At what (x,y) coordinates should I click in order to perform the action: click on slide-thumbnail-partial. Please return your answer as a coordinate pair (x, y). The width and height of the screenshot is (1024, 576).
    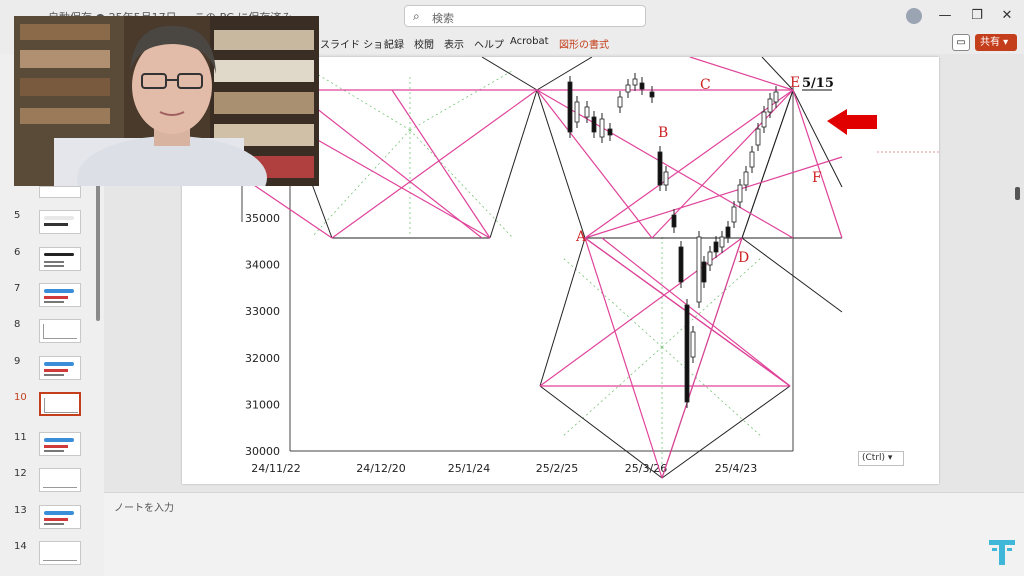
    Looking at the image, I should click on (60, 192).